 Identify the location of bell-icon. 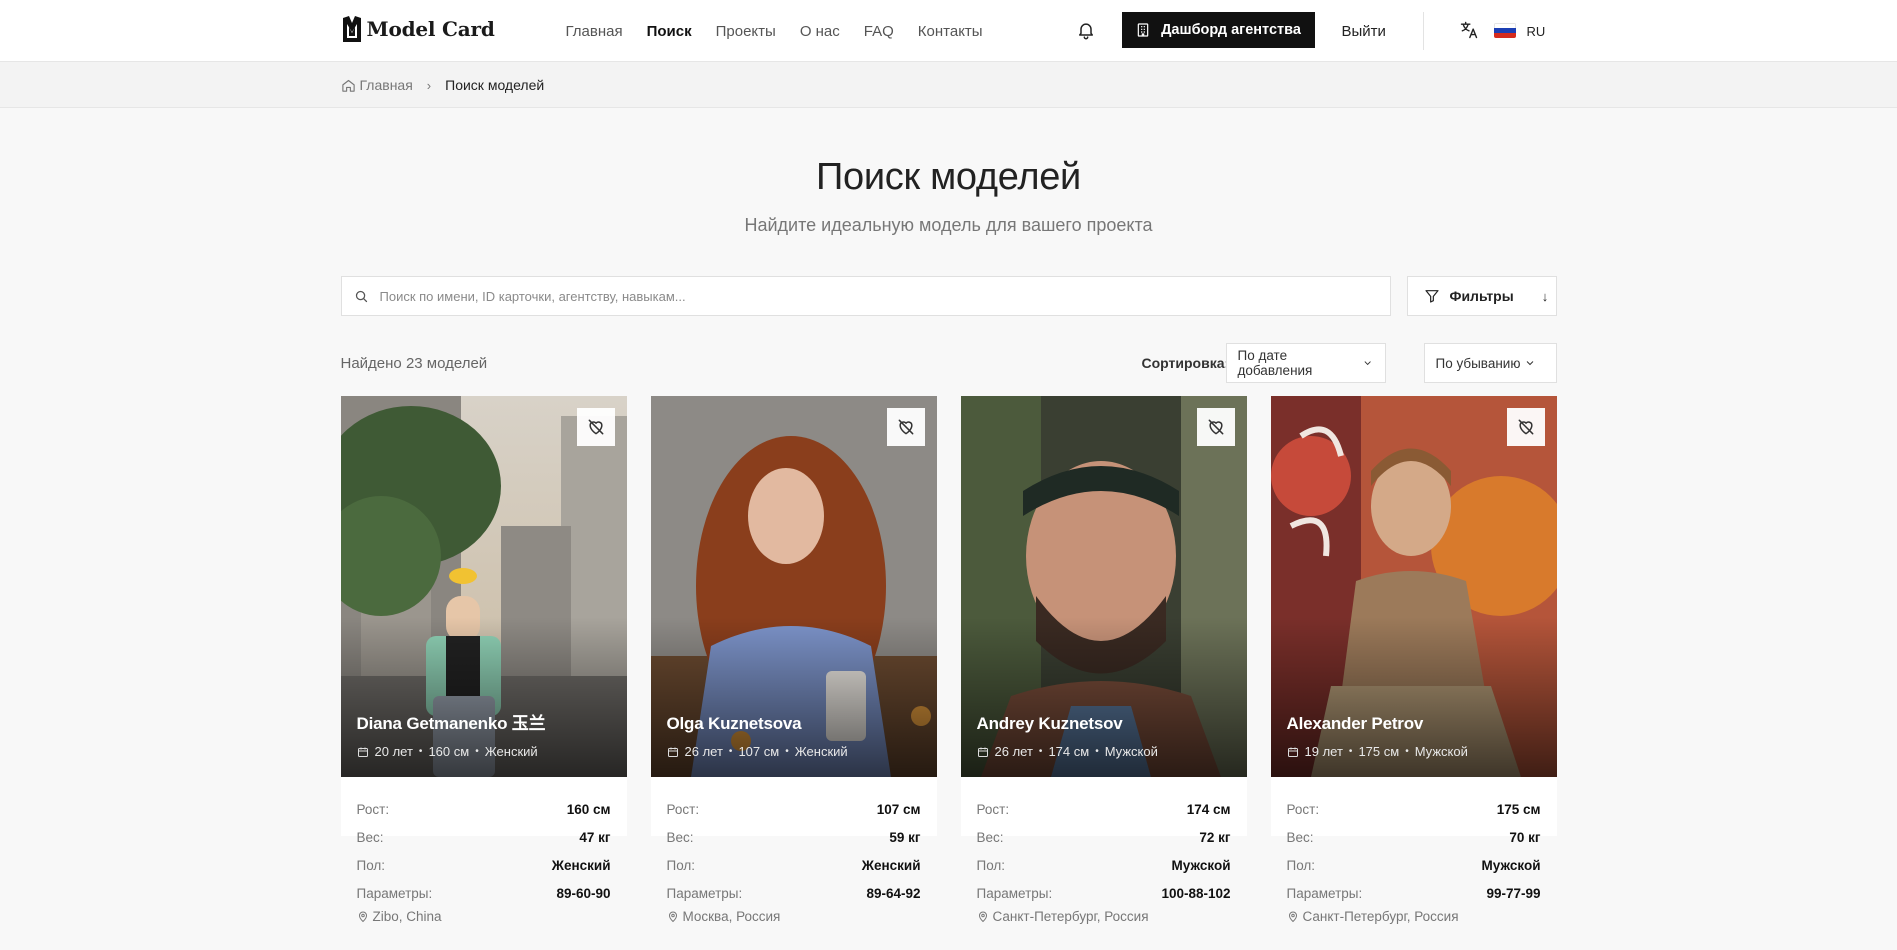
(1086, 30).